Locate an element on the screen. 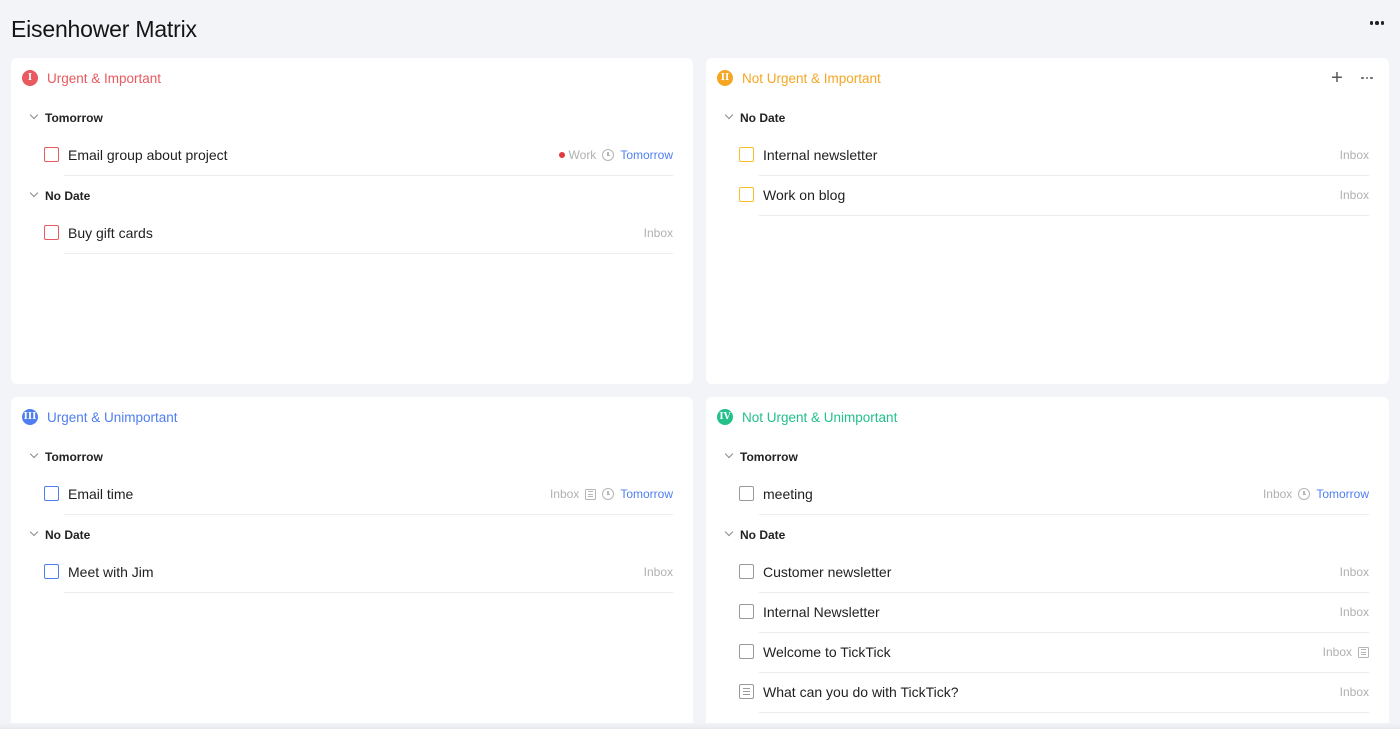 Image resolution: width=1400 pixels, height=729 pixels. quadrant-title: Urgent & Unimportant is located at coordinates (112, 417).